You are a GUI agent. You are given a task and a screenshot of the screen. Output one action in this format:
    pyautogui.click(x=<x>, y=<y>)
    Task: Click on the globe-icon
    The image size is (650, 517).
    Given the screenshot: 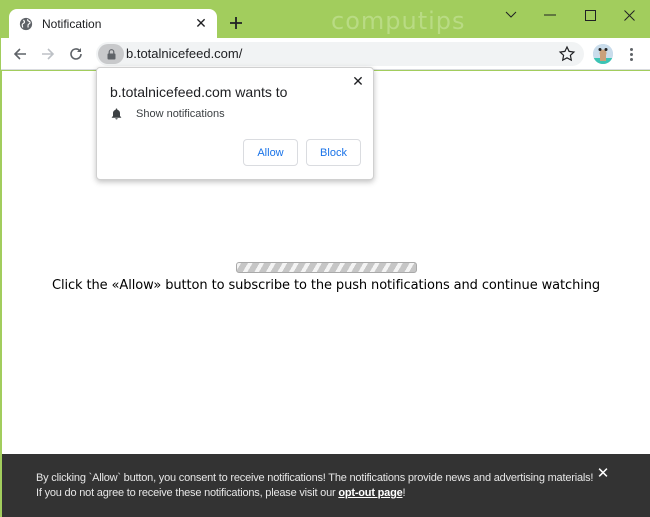 What is the action you would take?
    pyautogui.click(x=26, y=23)
    